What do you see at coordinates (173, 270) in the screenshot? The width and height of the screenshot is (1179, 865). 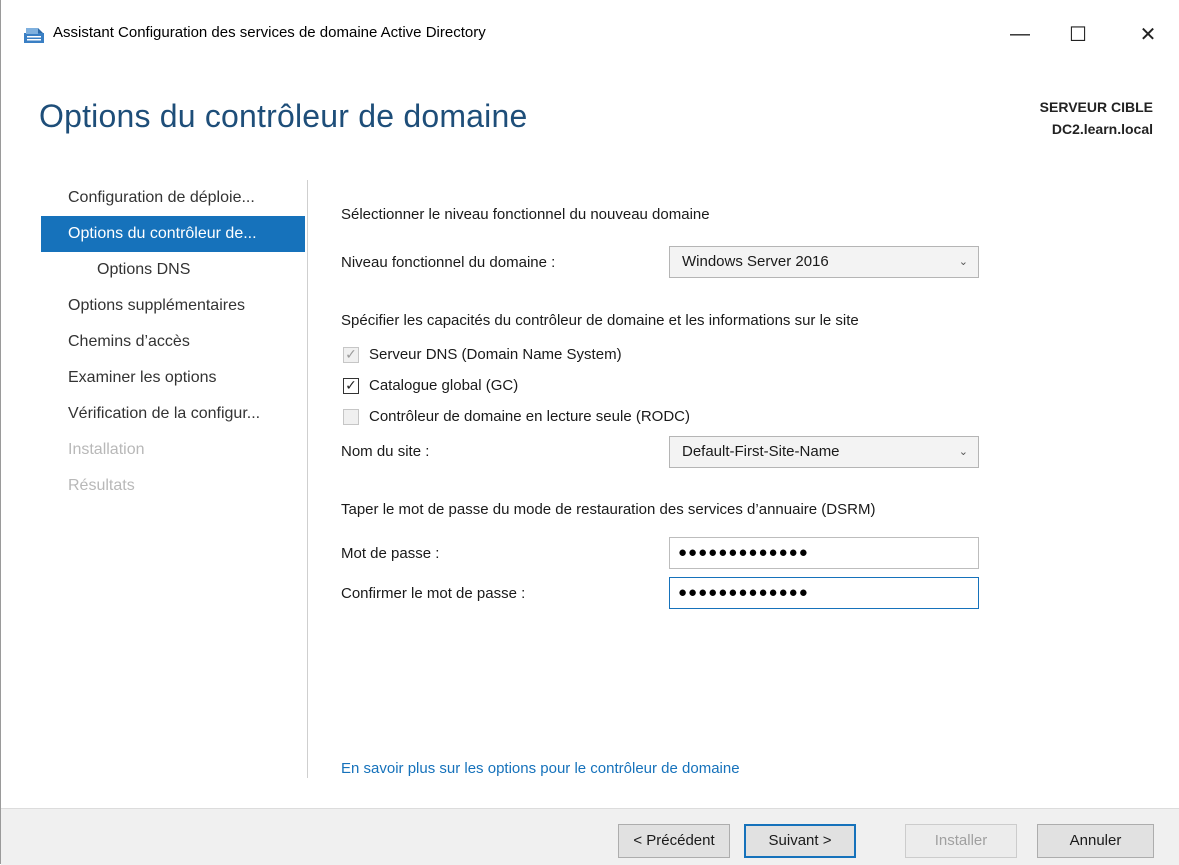 I see `nav-item-dns-options: Options DNS` at bounding box center [173, 270].